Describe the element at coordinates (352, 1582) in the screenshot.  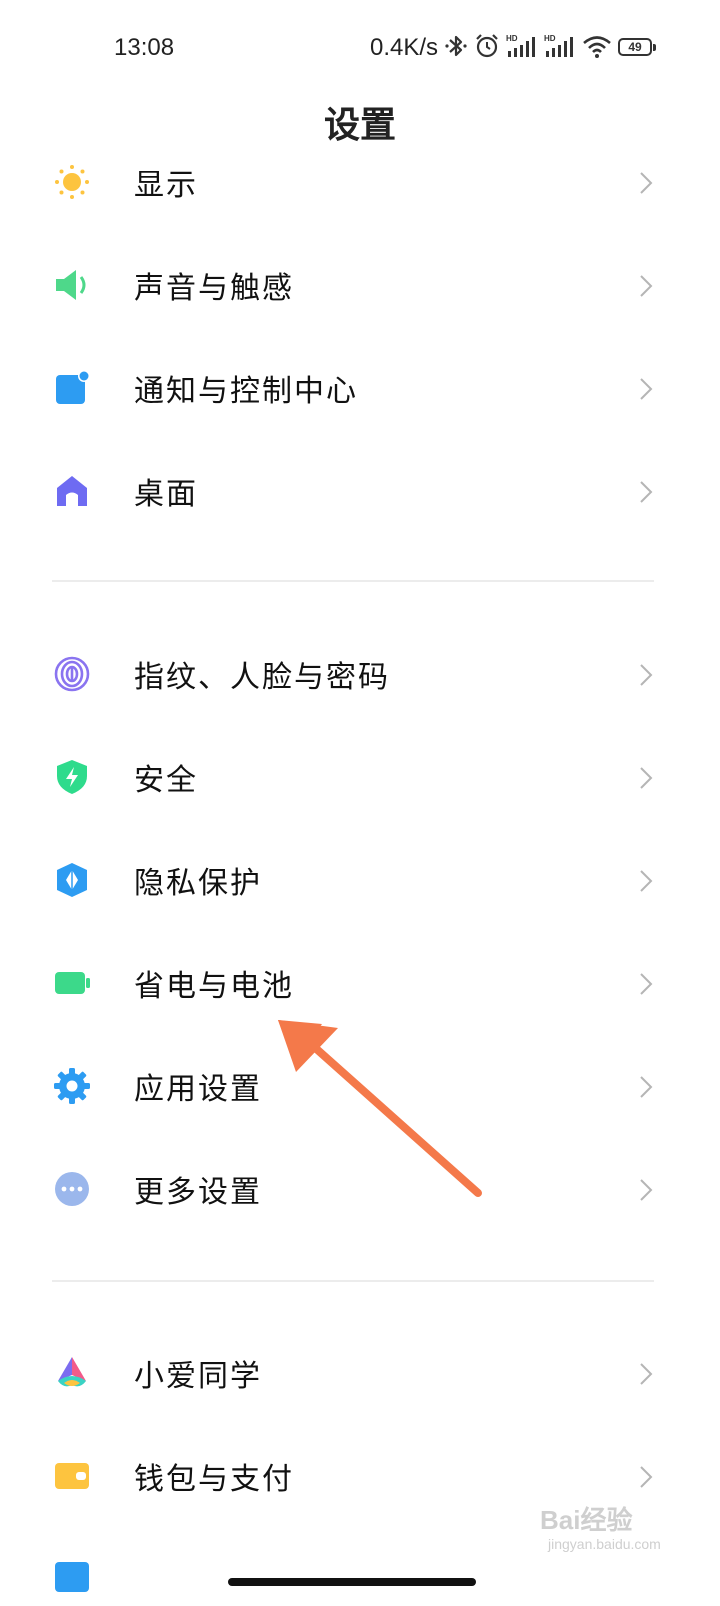
I see `home-indicator` at that location.